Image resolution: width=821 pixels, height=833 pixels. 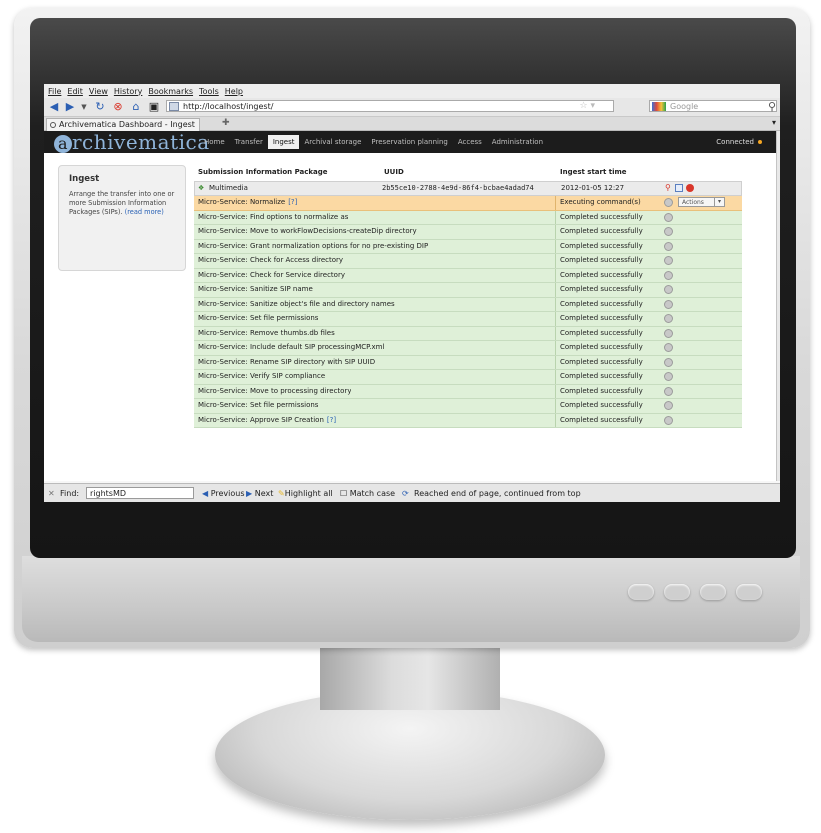 I want to click on reload-icon: ↻, so click(x=100, y=107).